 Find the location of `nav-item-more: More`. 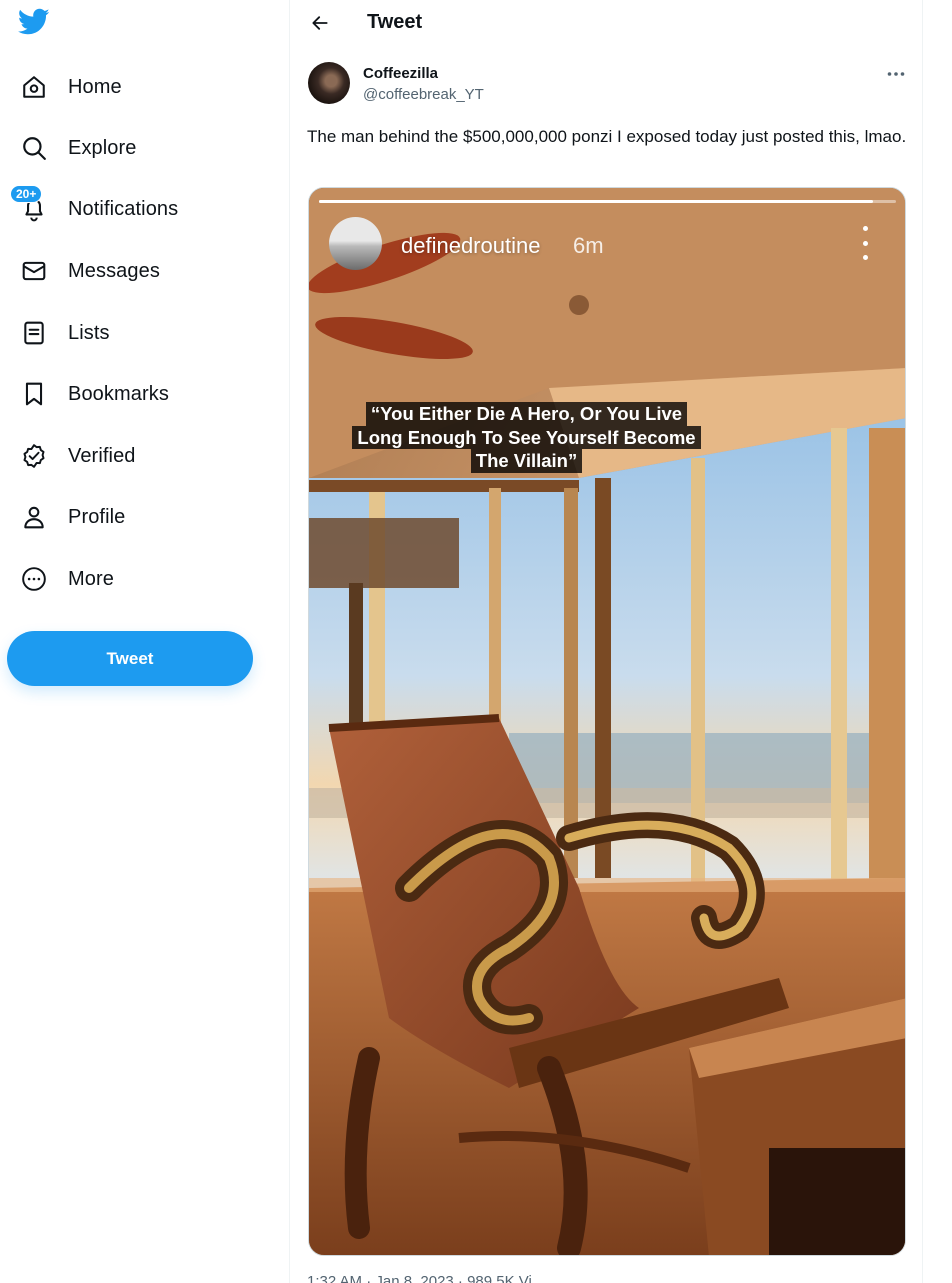

nav-item-more: More is located at coordinates (67, 579).